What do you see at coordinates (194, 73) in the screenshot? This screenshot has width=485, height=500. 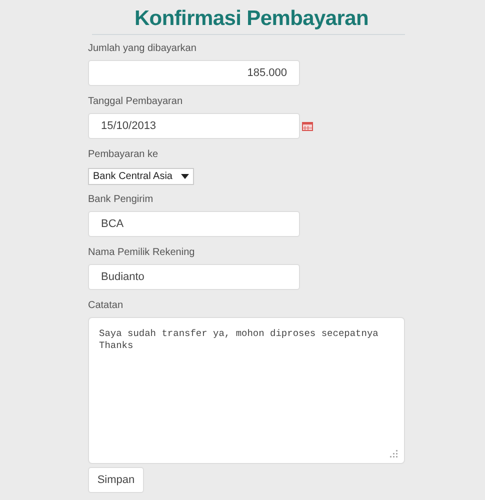 I see `input-field: 185.000` at bounding box center [194, 73].